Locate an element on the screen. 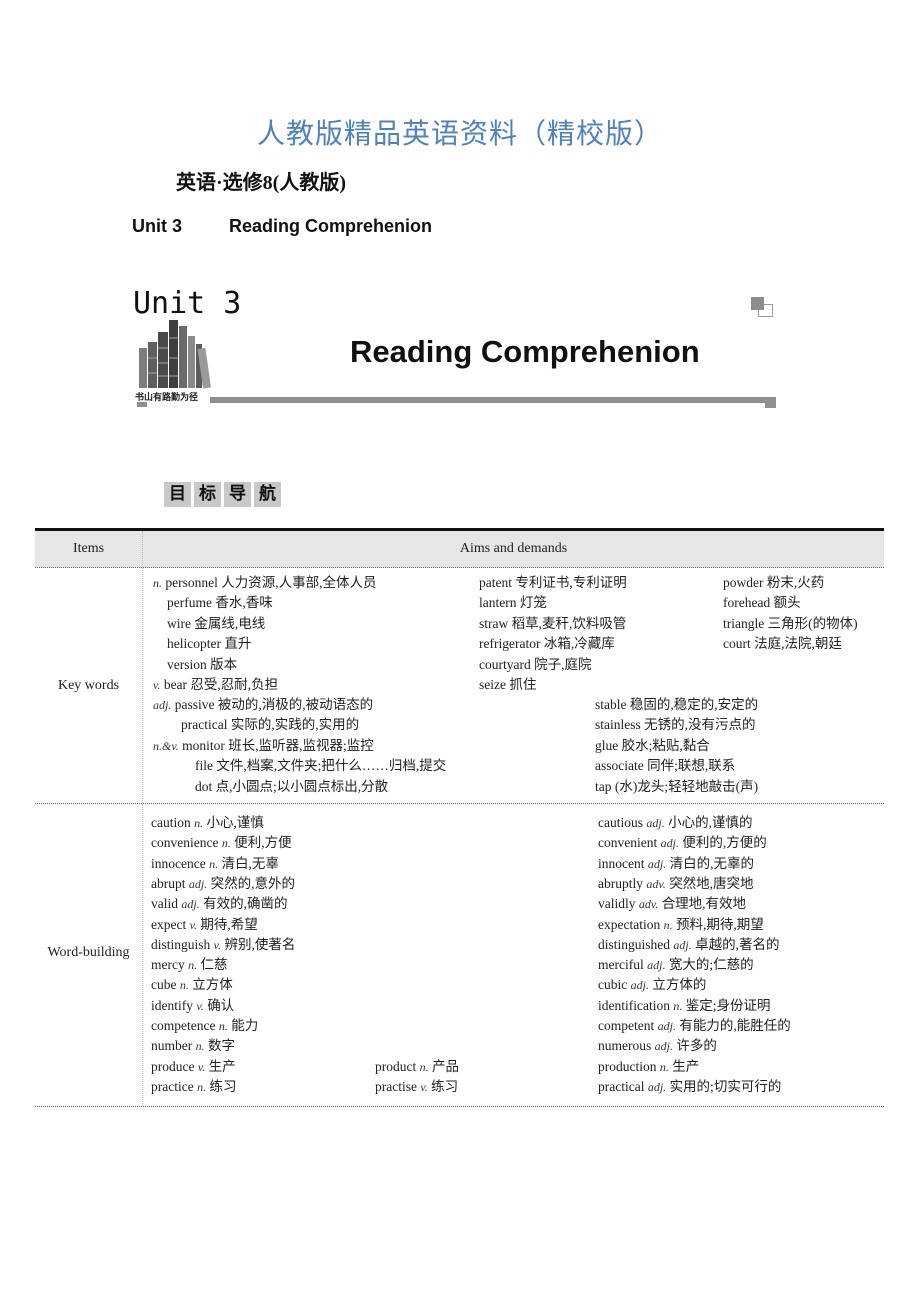 The image size is (920, 1302). entry-meaning: 清白,无辜 is located at coordinates (250, 863).